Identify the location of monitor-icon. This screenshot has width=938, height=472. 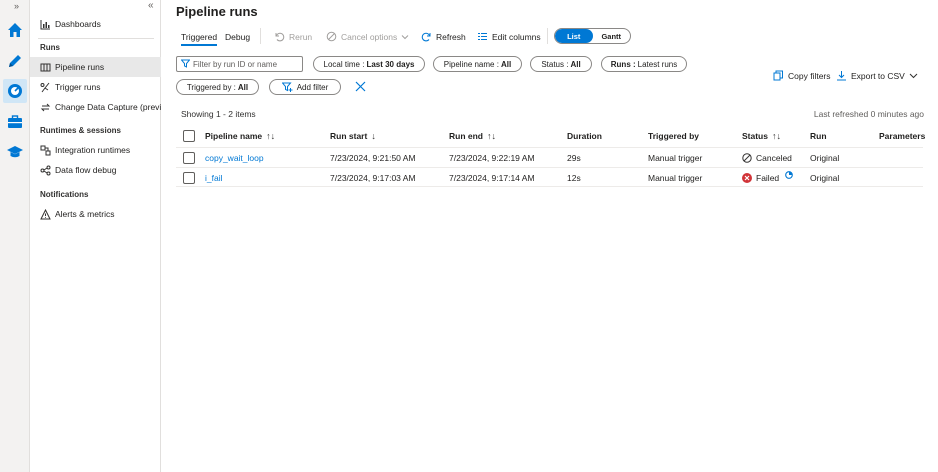
(15, 91).